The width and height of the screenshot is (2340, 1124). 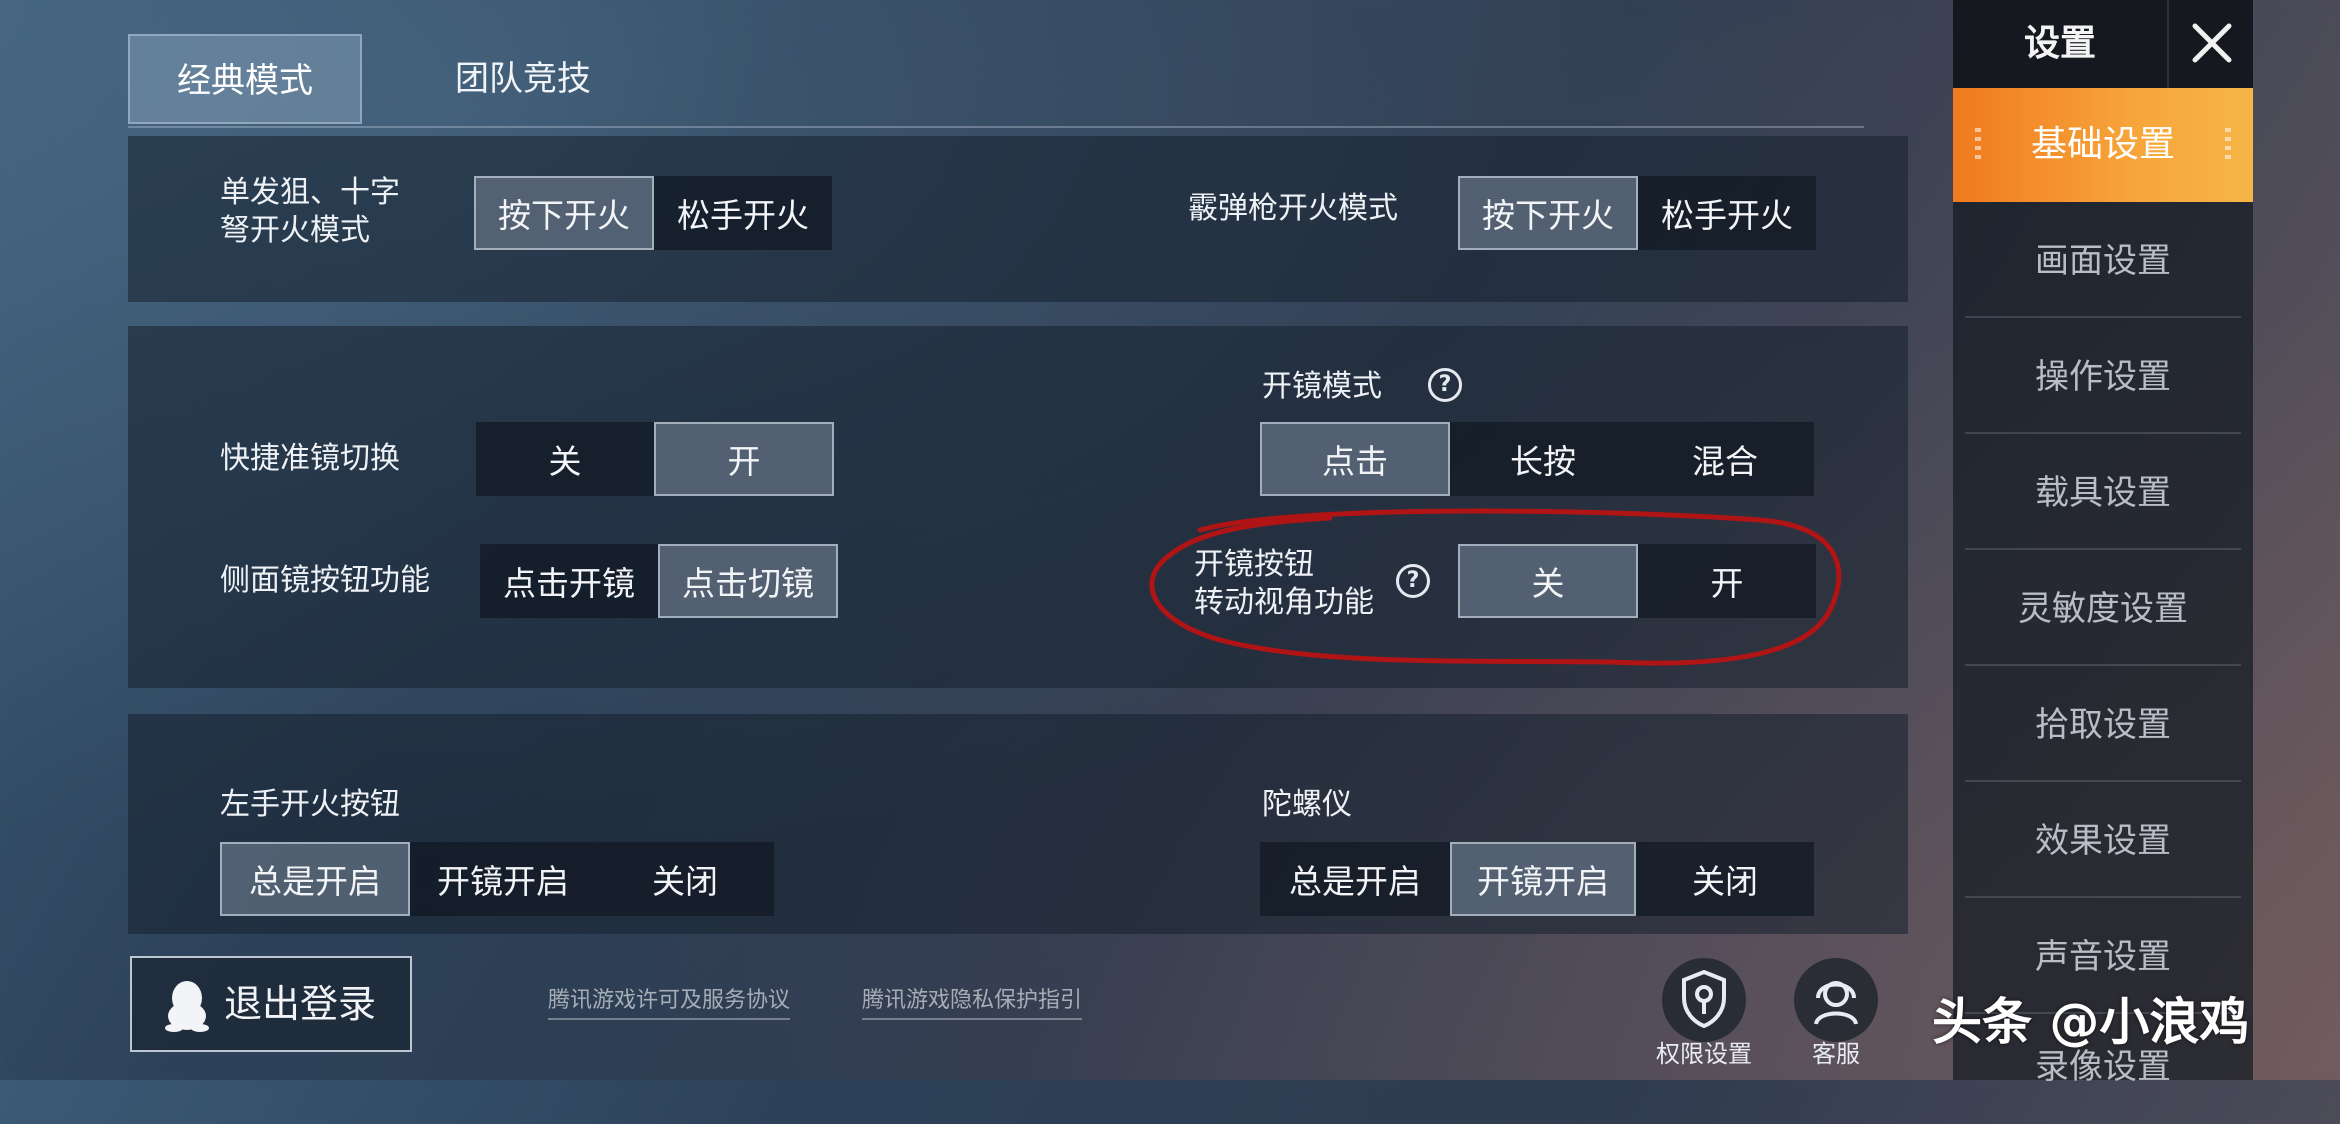 I want to click on sidebar-item-graphics: 画面设置, so click(x=2103, y=261).